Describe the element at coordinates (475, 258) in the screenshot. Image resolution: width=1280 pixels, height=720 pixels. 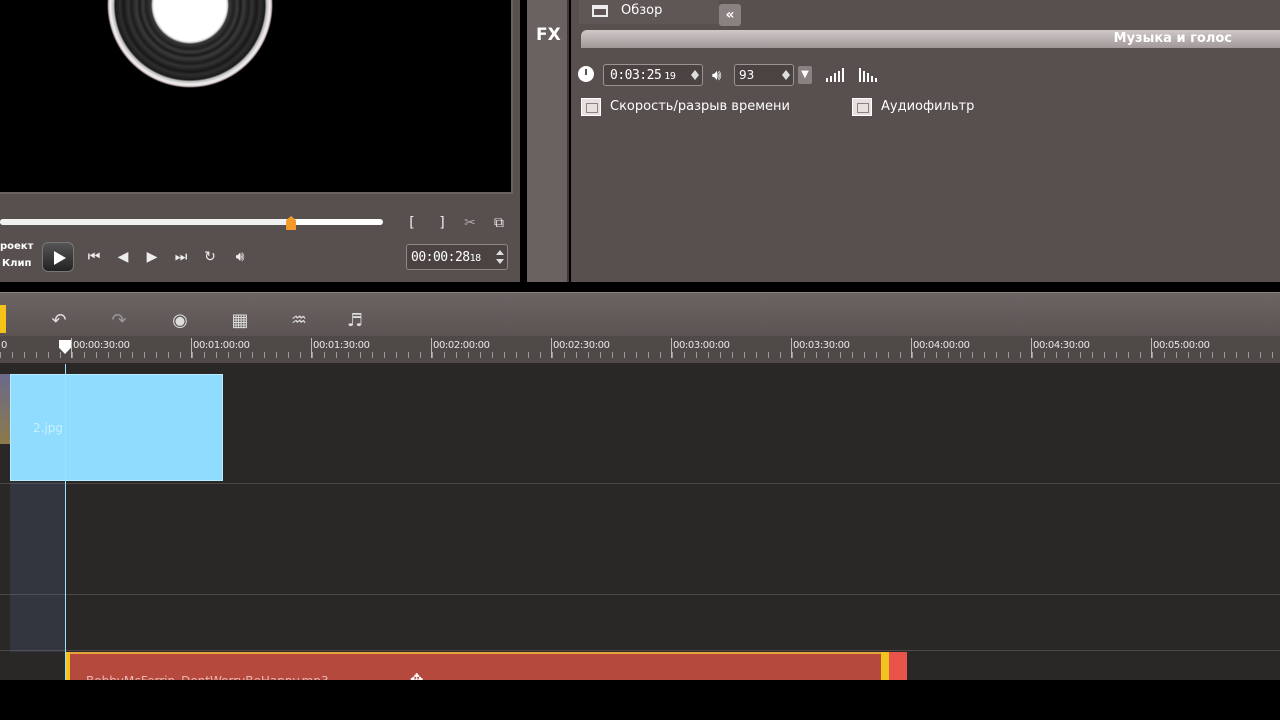
I see `timecode-frame: 18` at that location.